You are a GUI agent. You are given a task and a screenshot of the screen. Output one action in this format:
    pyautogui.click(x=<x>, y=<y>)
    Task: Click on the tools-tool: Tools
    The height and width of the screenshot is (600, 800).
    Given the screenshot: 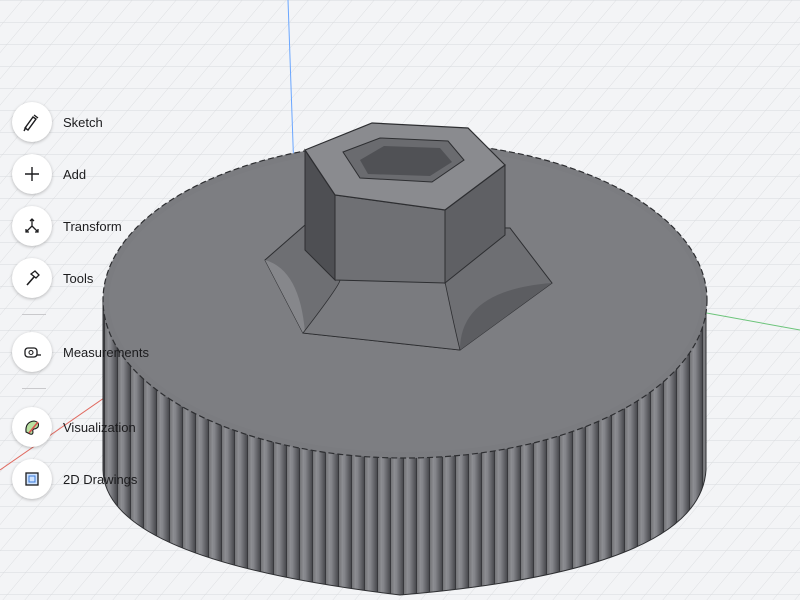 What is the action you would take?
    pyautogui.click(x=52, y=278)
    